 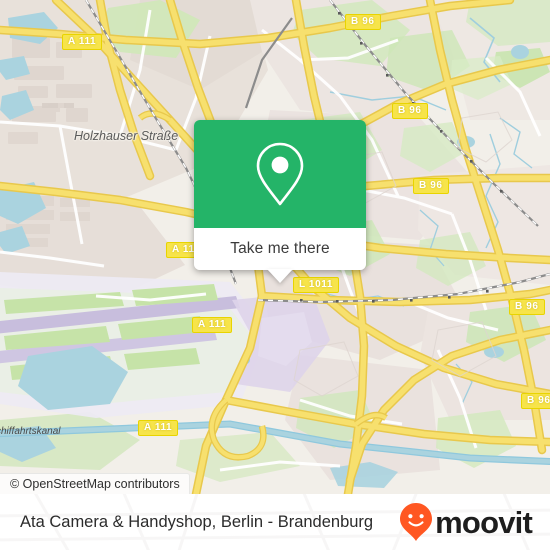 I want to click on street-label-holzhauser-strasse: Holzhauser Straße, so click(x=126, y=136).